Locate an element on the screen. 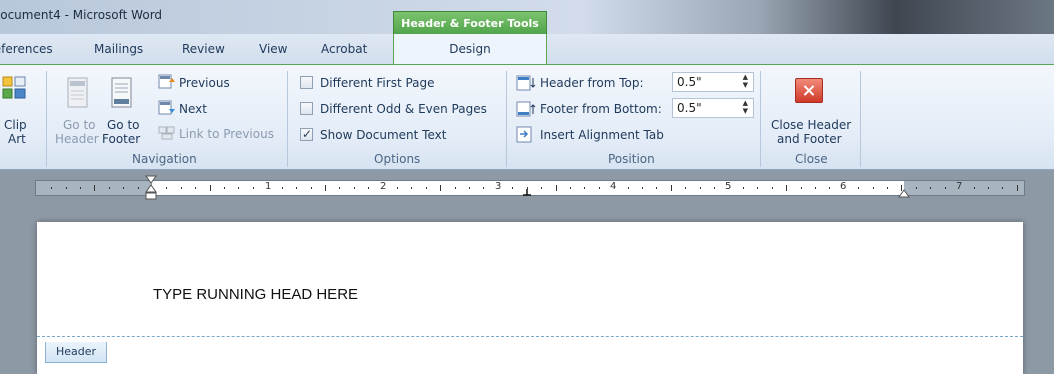 The height and width of the screenshot is (374, 1054). go-to-header-label-2: Header is located at coordinates (77, 139).